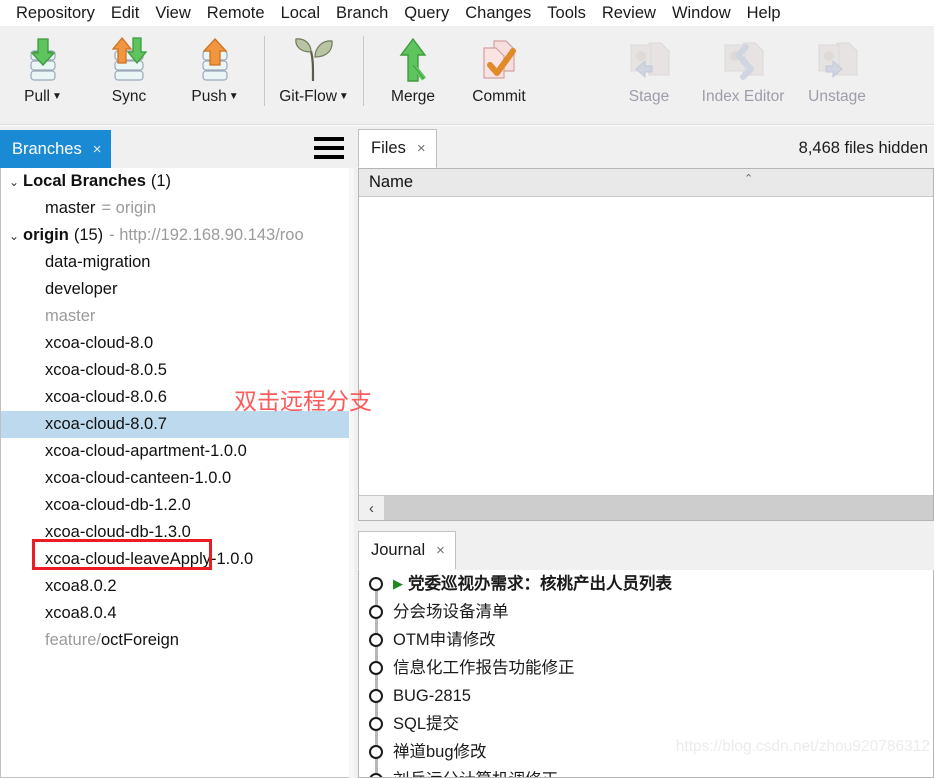 The height and width of the screenshot is (778, 934). Describe the element at coordinates (138, 478) in the screenshot. I see `branch-item-label: xcoa-cloud-canteen-1.0.0` at that location.